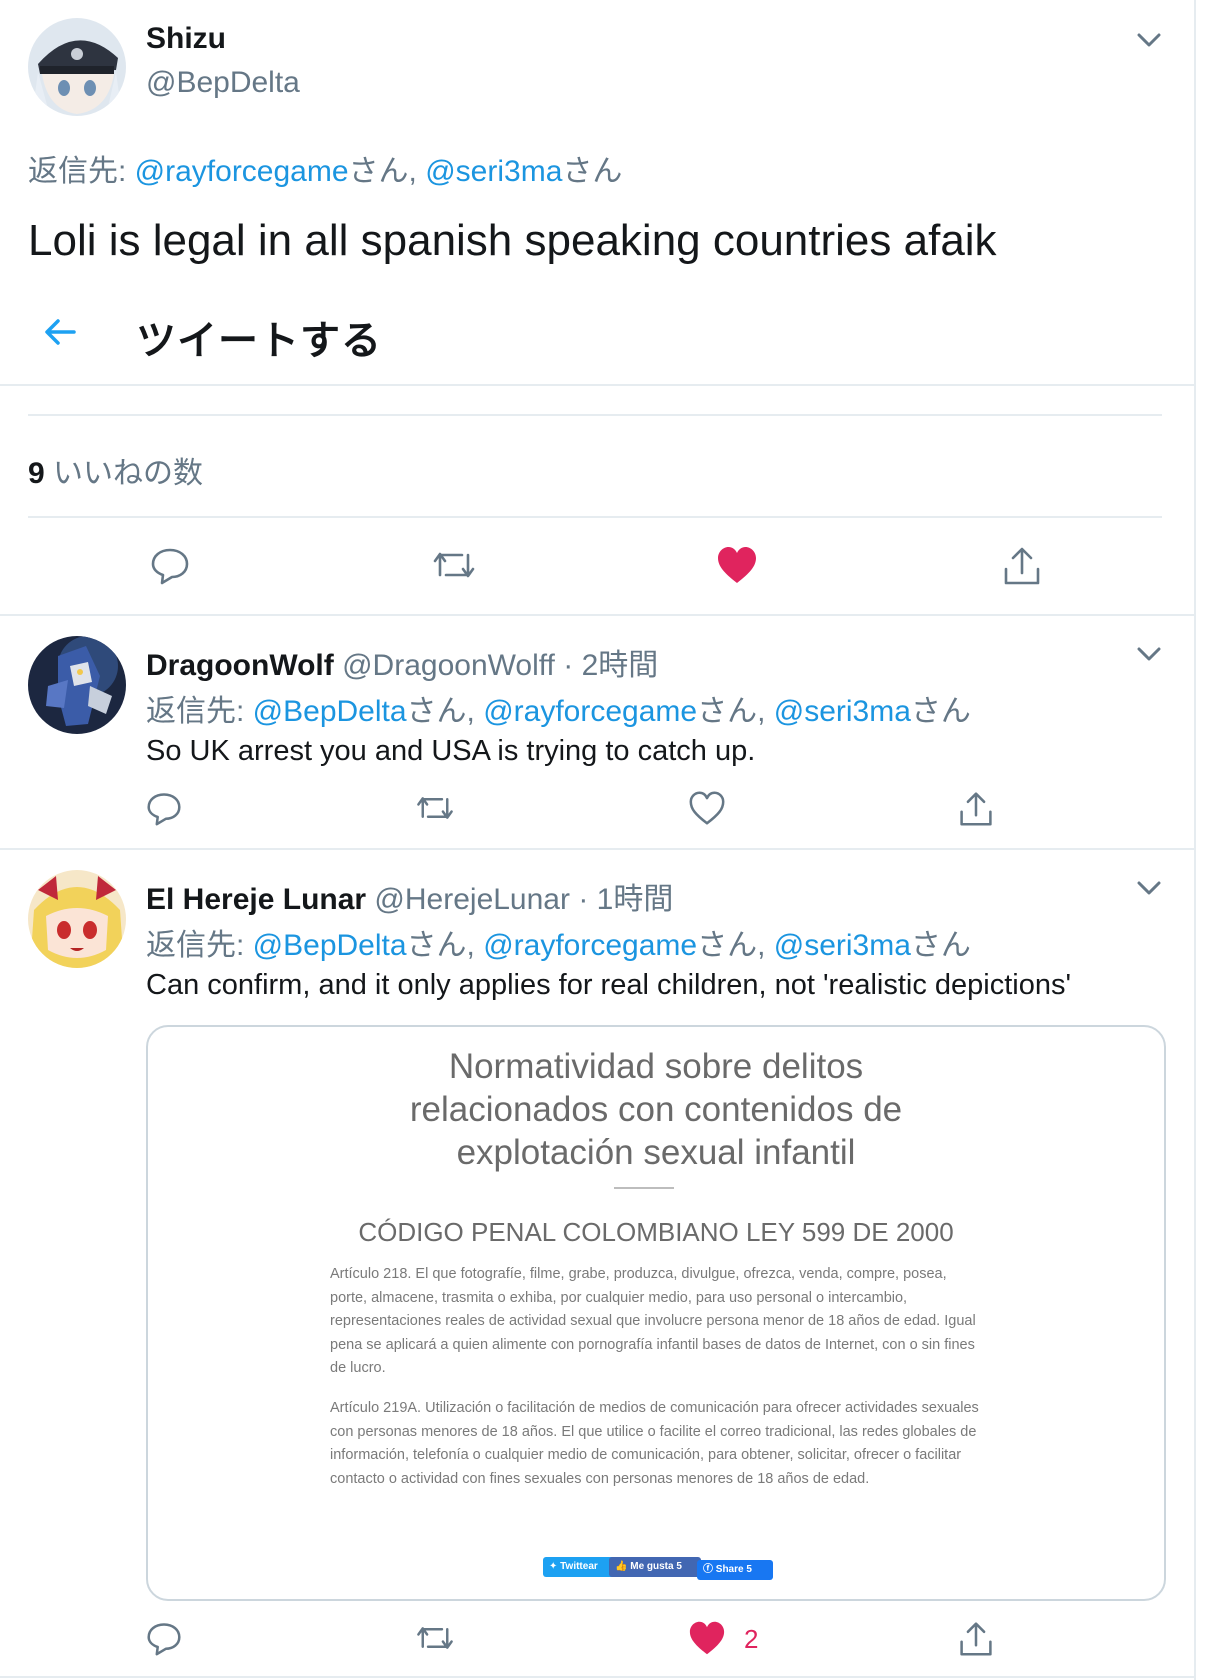 This screenshot has width=1210, height=1680. Describe the element at coordinates (635, 899) in the screenshot. I see `timestamp: 1時間` at that location.